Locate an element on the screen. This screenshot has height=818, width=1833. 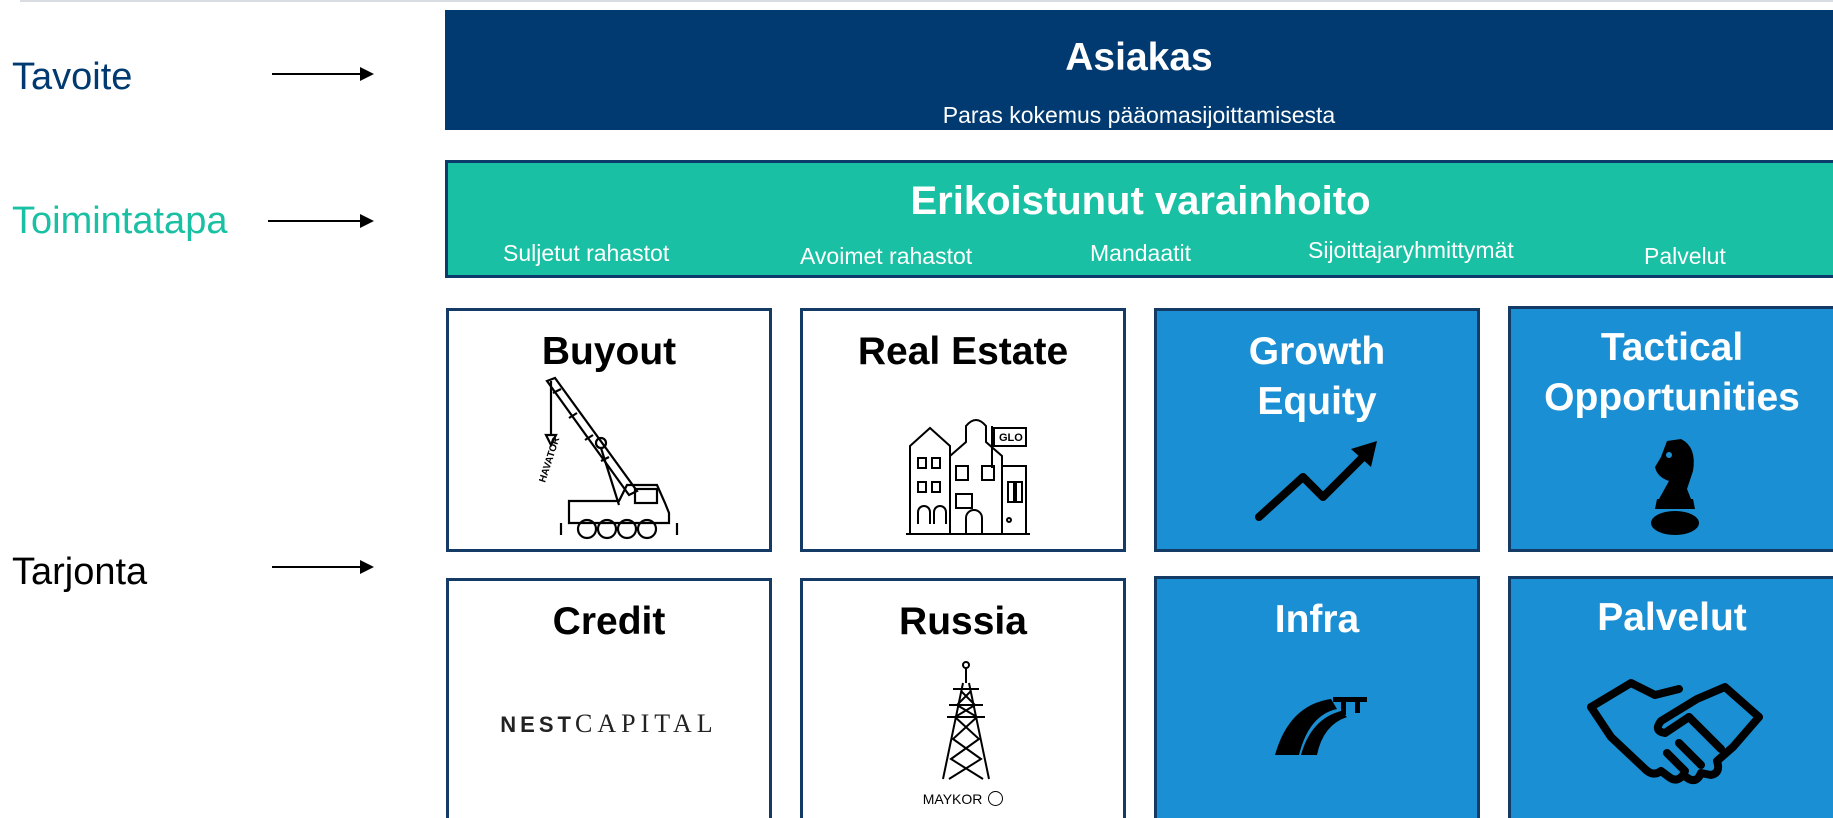
maykor-logo: MAYKOR is located at coordinates (963, 799).